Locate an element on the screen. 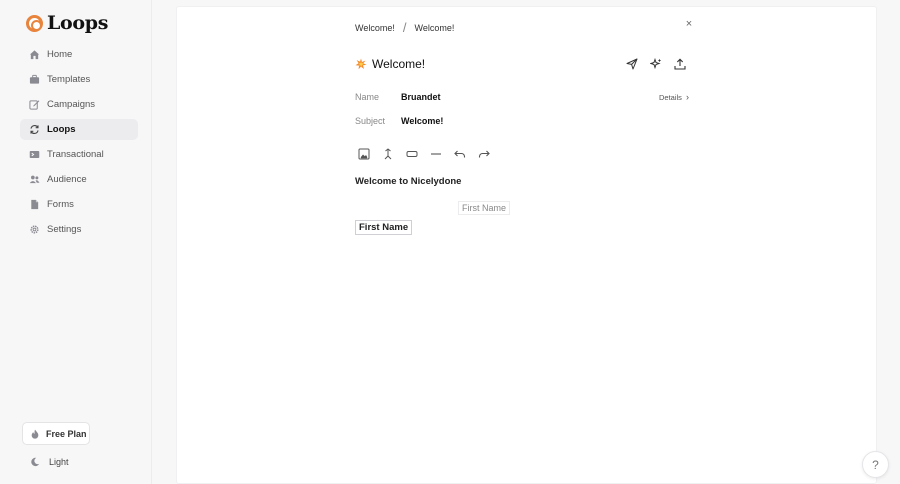  plan-label: Free Plan is located at coordinates (66, 433).